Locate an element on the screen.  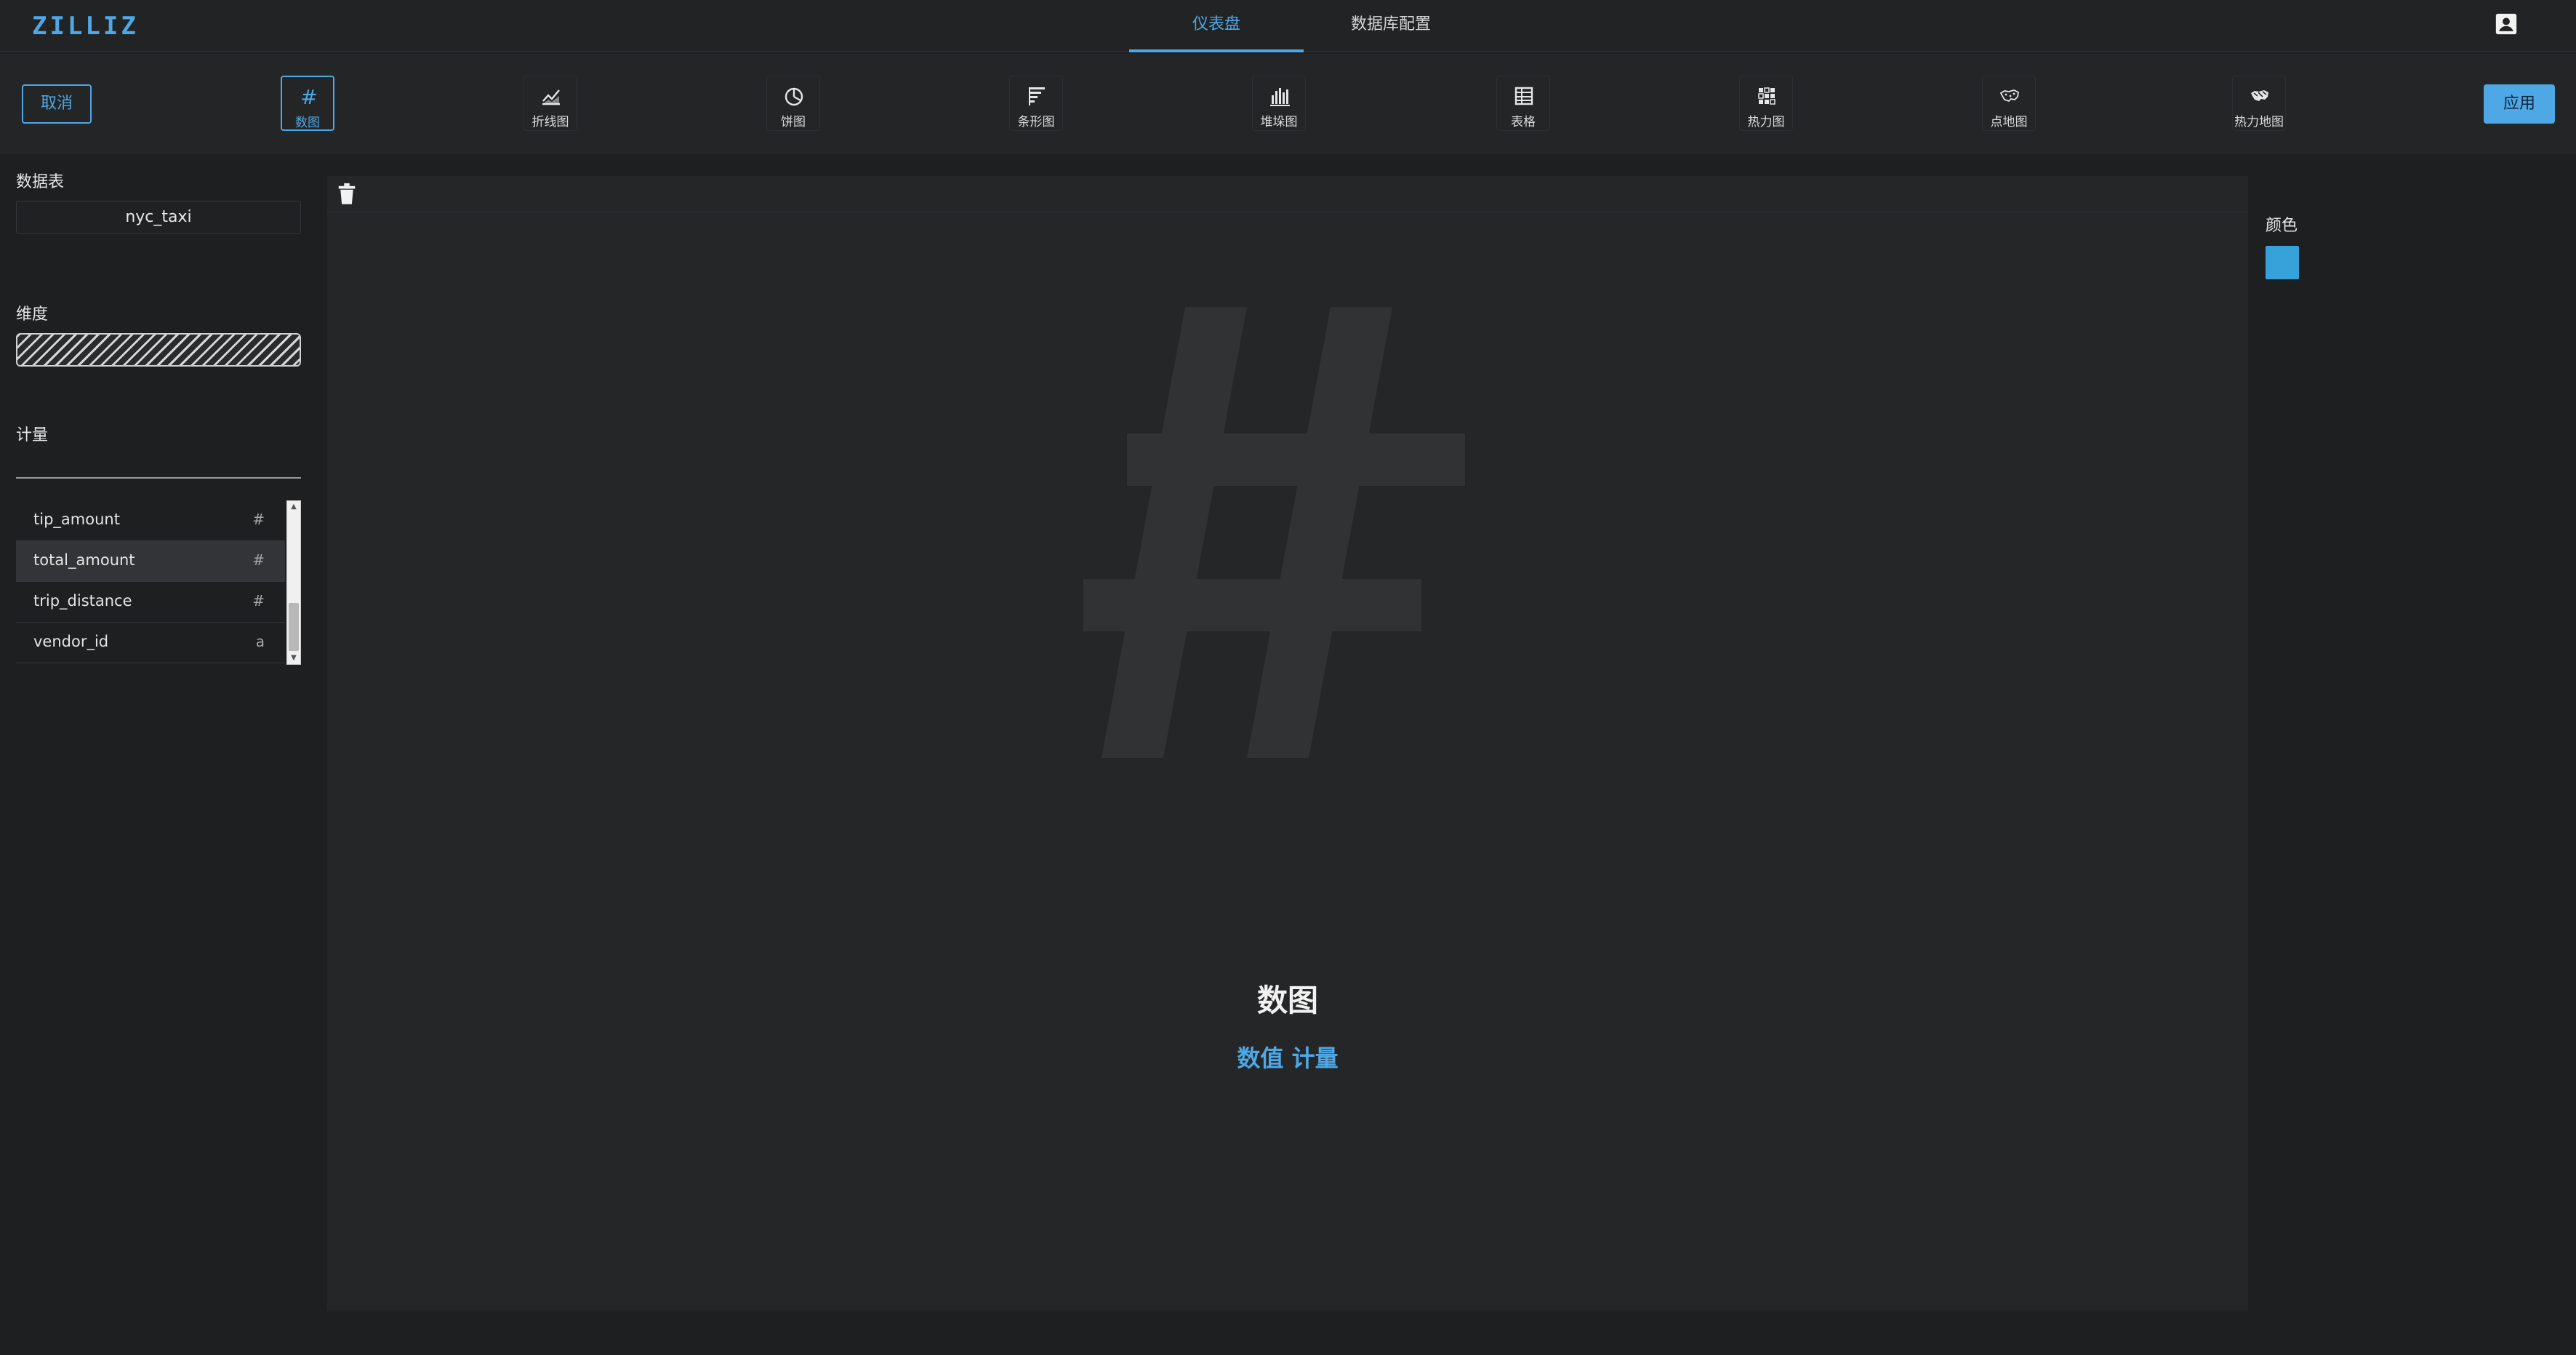
apply-button: 应用 is located at coordinates (2519, 104).